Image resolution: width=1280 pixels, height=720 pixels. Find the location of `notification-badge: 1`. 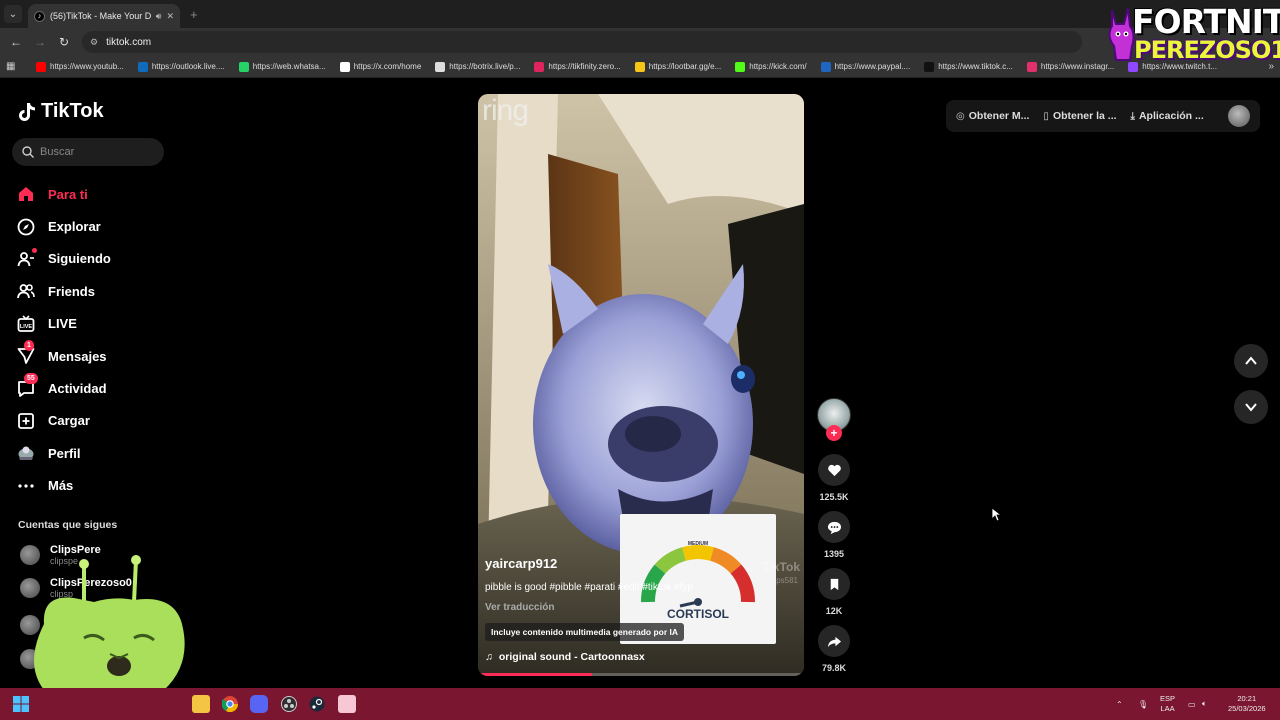

notification-badge: 1 is located at coordinates (29, 346).